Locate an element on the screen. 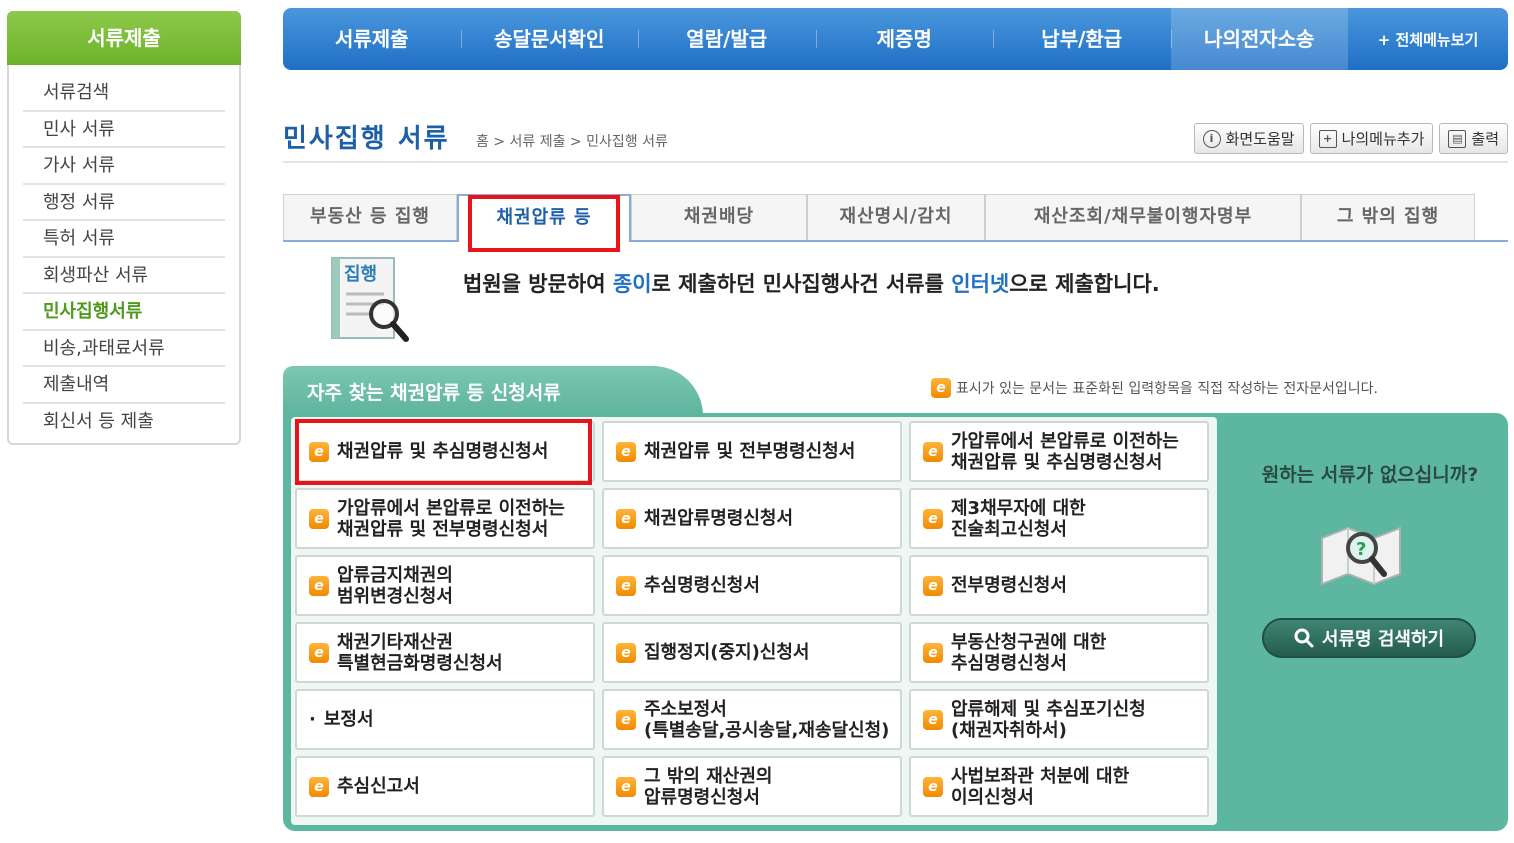 The width and height of the screenshot is (1514, 843). document-item-9: e 채권기타재산권 특별현금화명령신청서 is located at coordinates (445, 652).